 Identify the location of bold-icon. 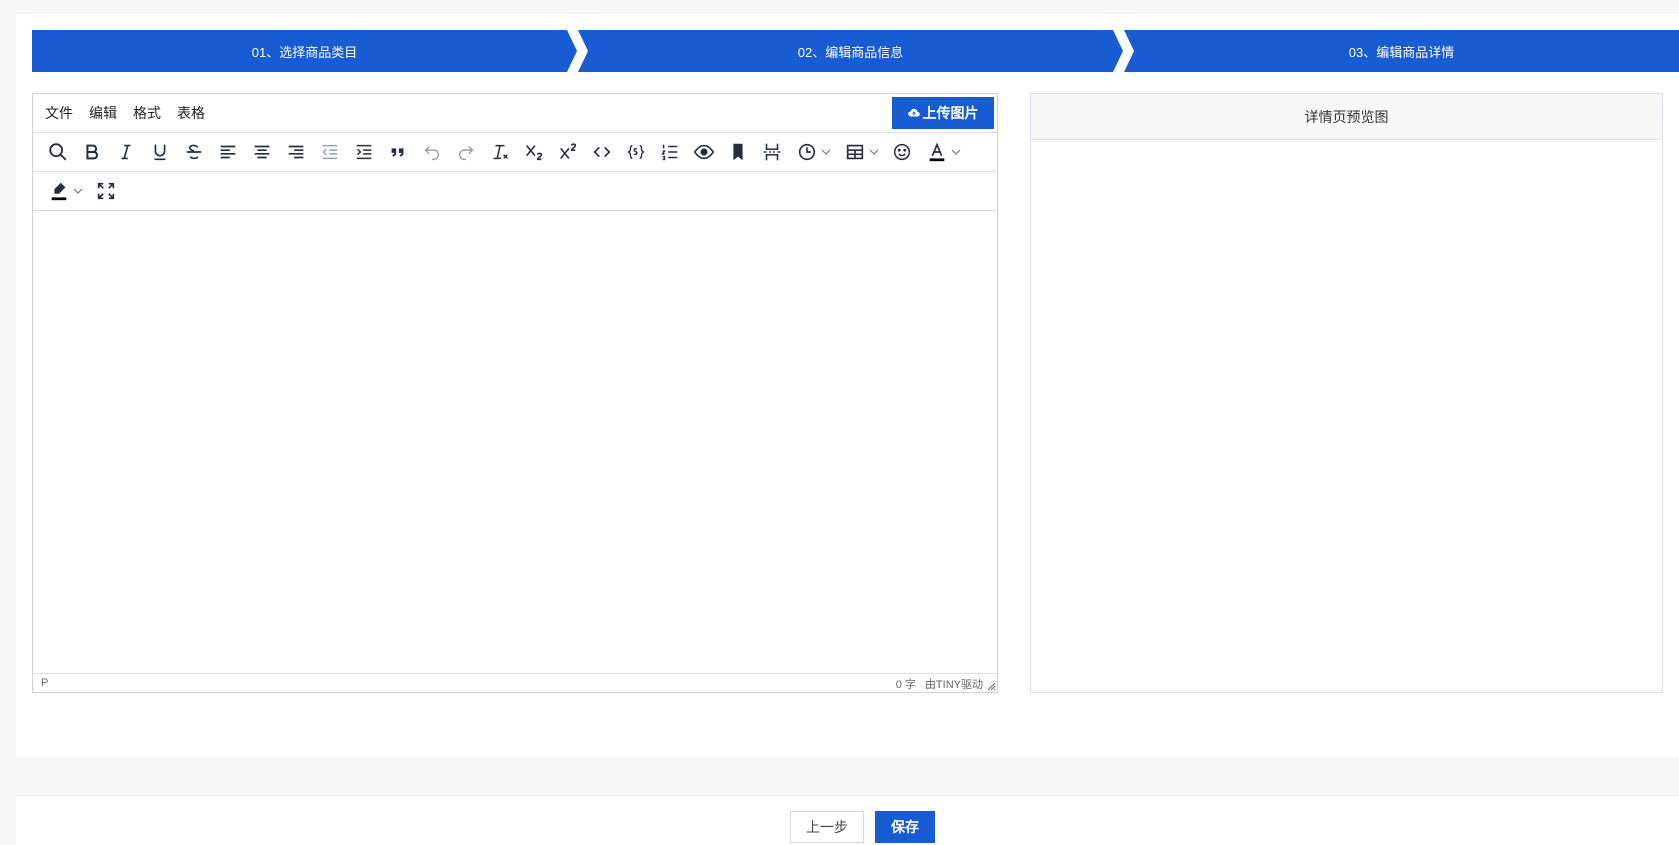
(92, 152).